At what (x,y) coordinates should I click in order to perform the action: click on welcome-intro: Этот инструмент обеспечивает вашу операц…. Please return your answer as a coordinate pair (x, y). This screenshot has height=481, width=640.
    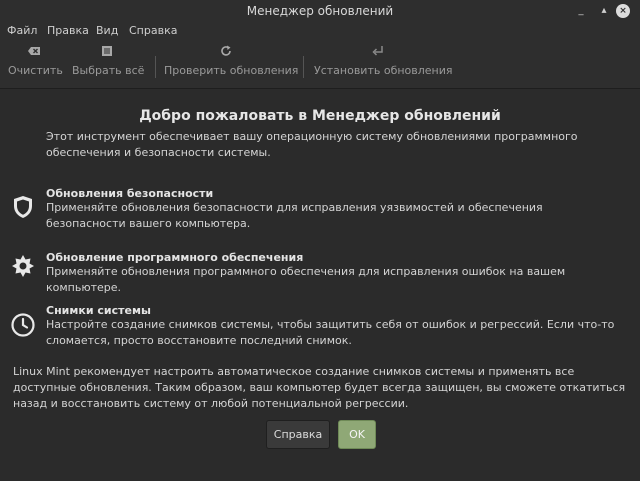
    Looking at the image, I should click on (312, 144).